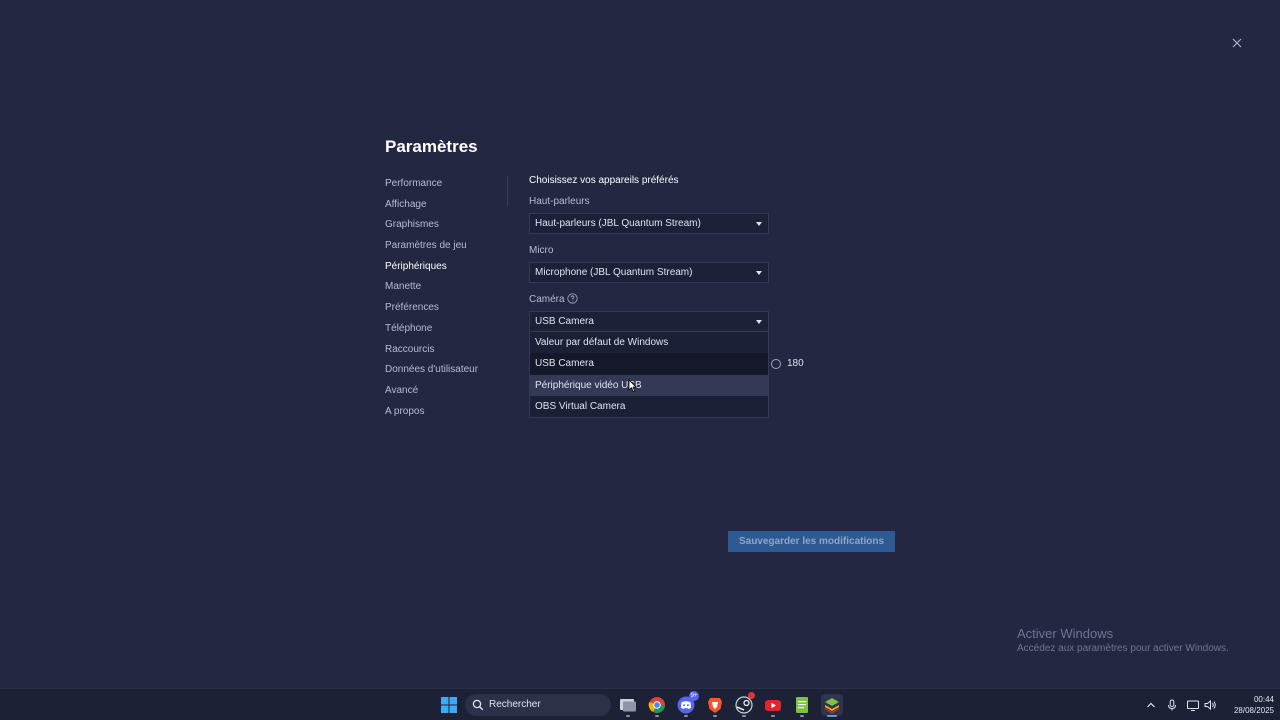  Describe the element at coordinates (1237, 43) in the screenshot. I see `close-icon` at that location.